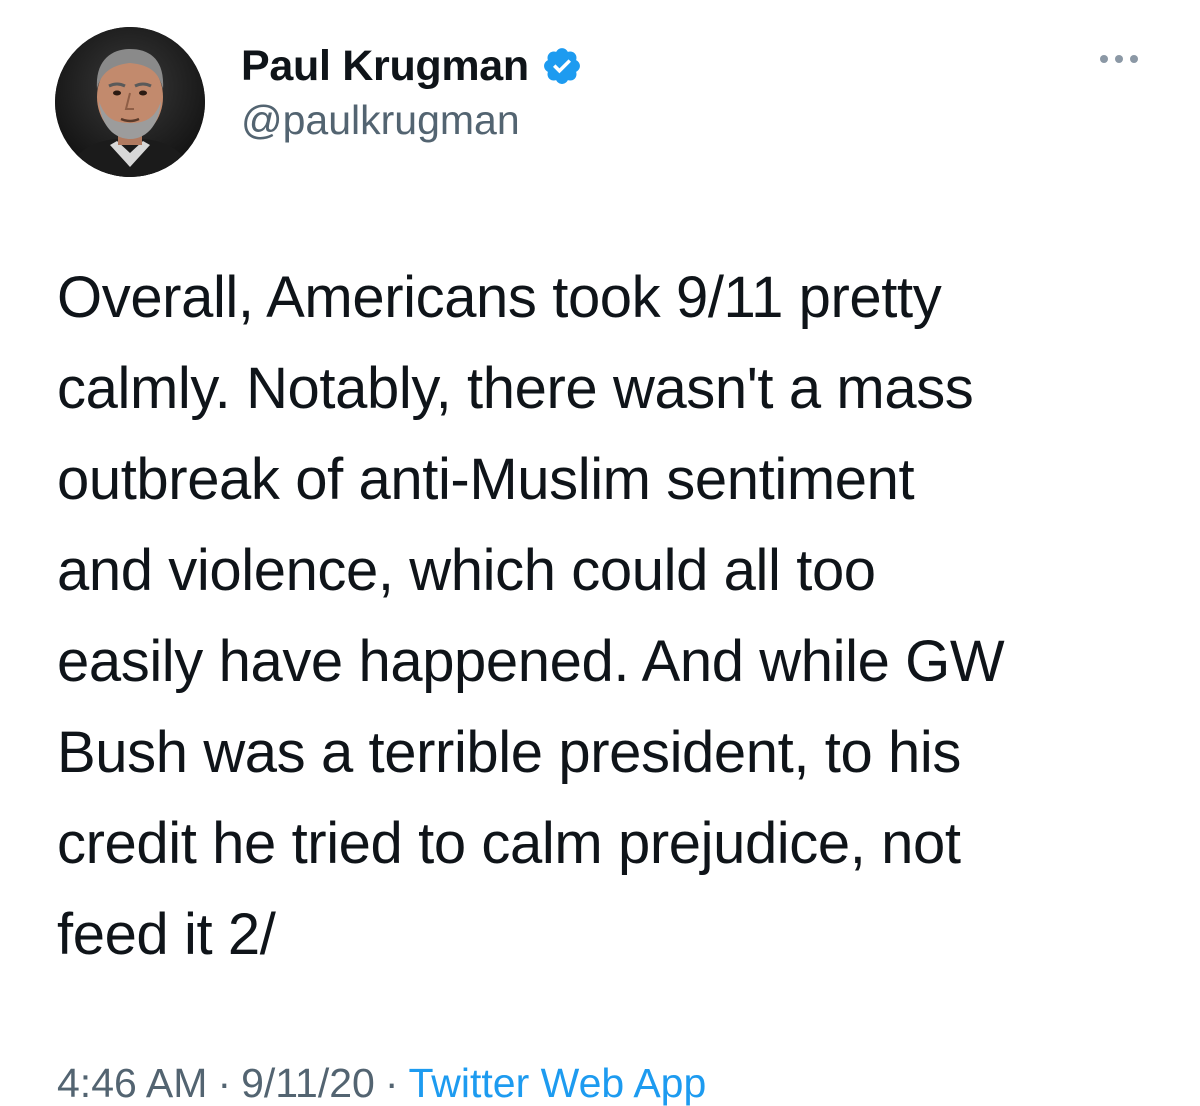 Image resolution: width=1200 pixels, height=1106 pixels. What do you see at coordinates (132, 1083) in the screenshot?
I see `tweet-time: 4:46 AM` at bounding box center [132, 1083].